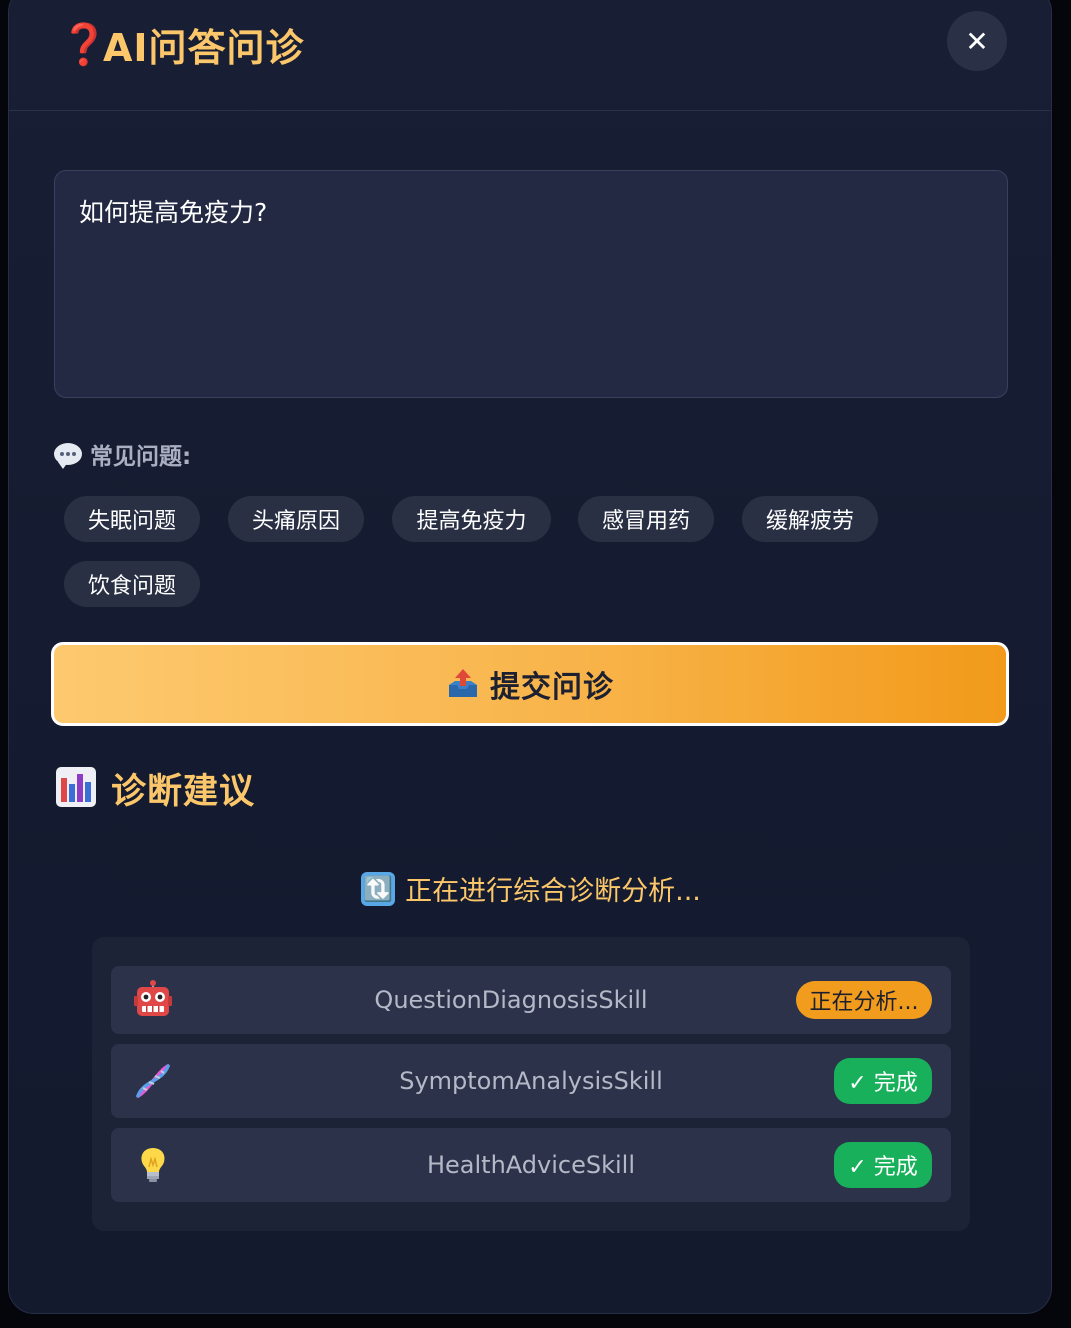  I want to click on results-title: 诊断建议, so click(155, 788).